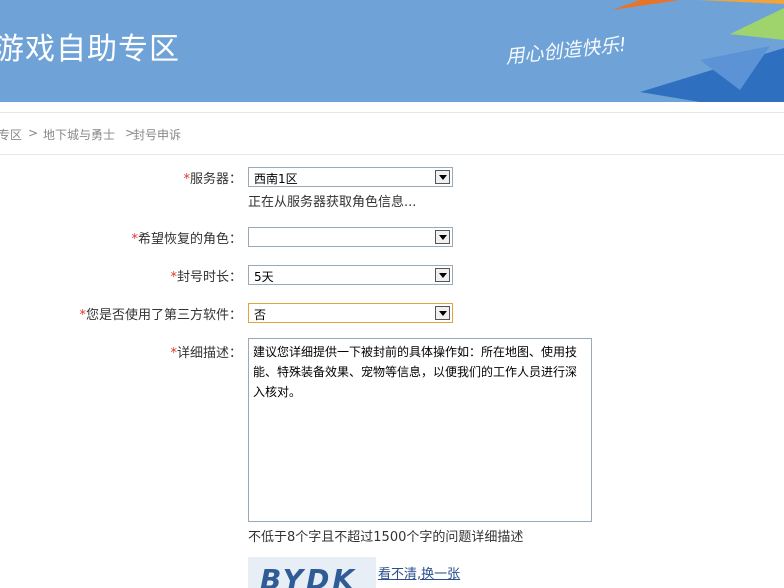  Describe the element at coordinates (186, 239) in the screenshot. I see `role-label: *希望恢复的角色：` at that location.